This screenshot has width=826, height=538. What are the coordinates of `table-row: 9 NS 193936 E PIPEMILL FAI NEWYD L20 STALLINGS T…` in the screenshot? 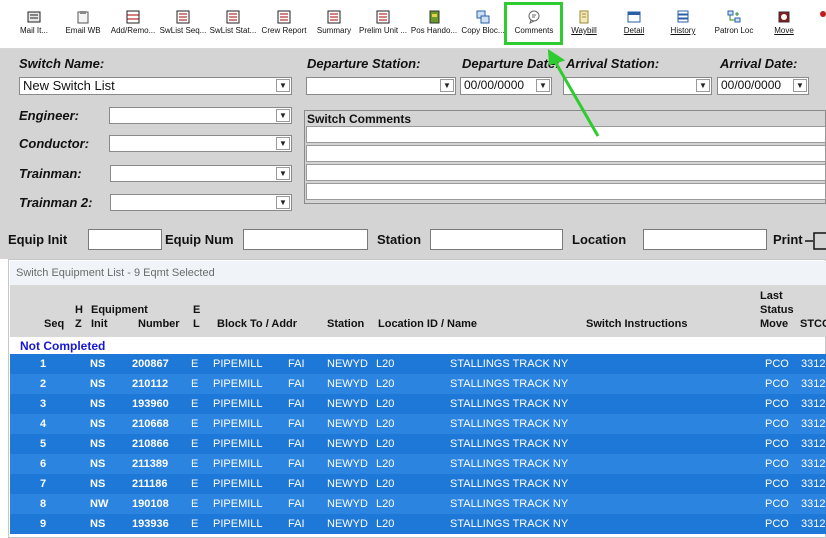 It's located at (418, 524).